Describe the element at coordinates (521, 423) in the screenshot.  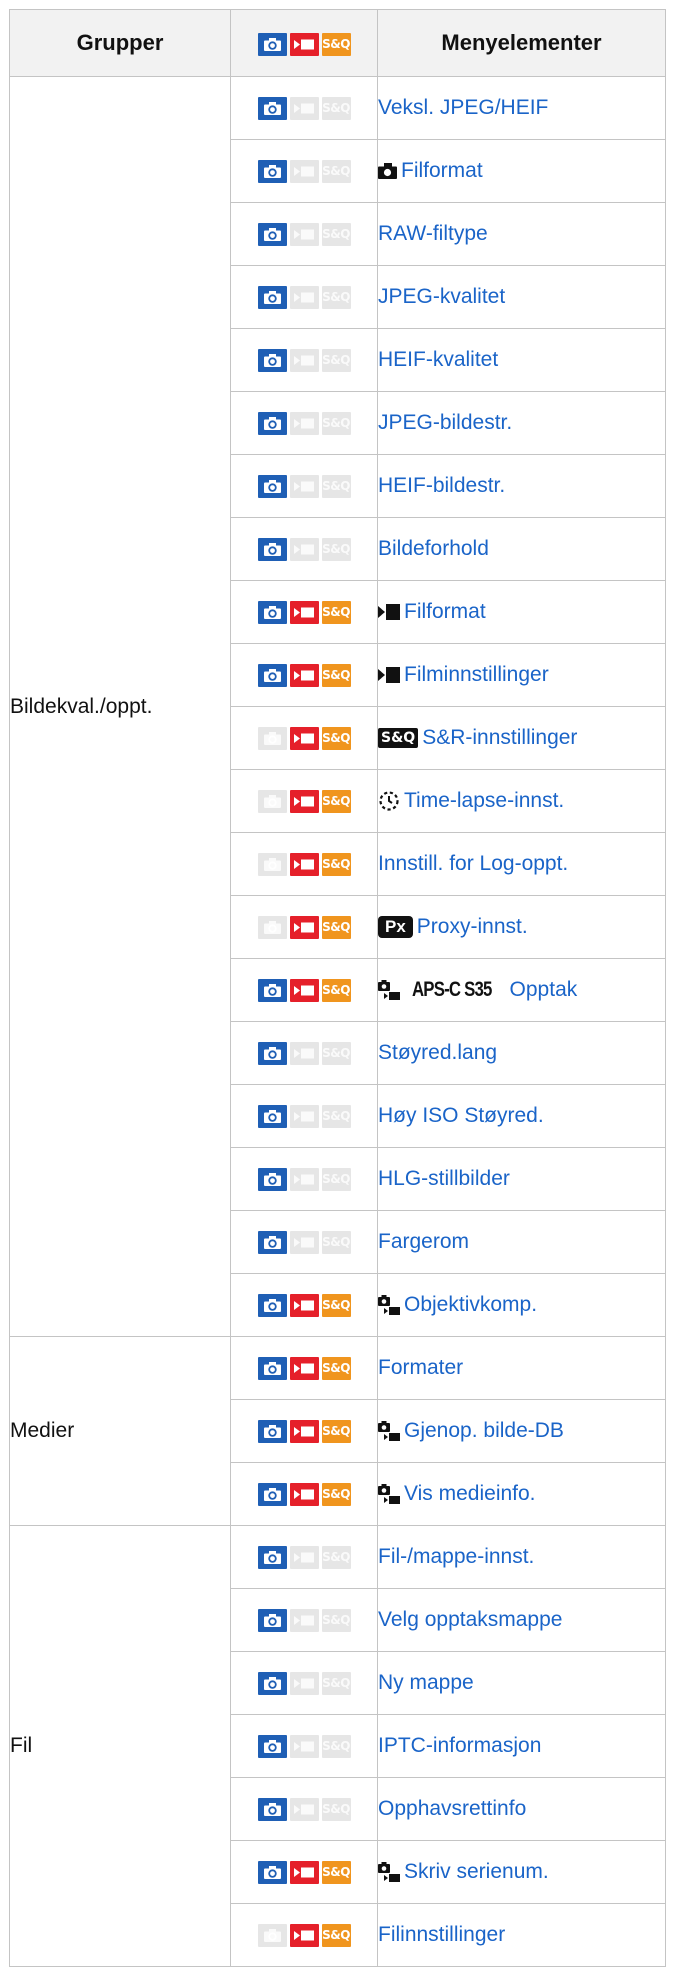
I see `menu-item-link: JPEG-bildestr.` at that location.